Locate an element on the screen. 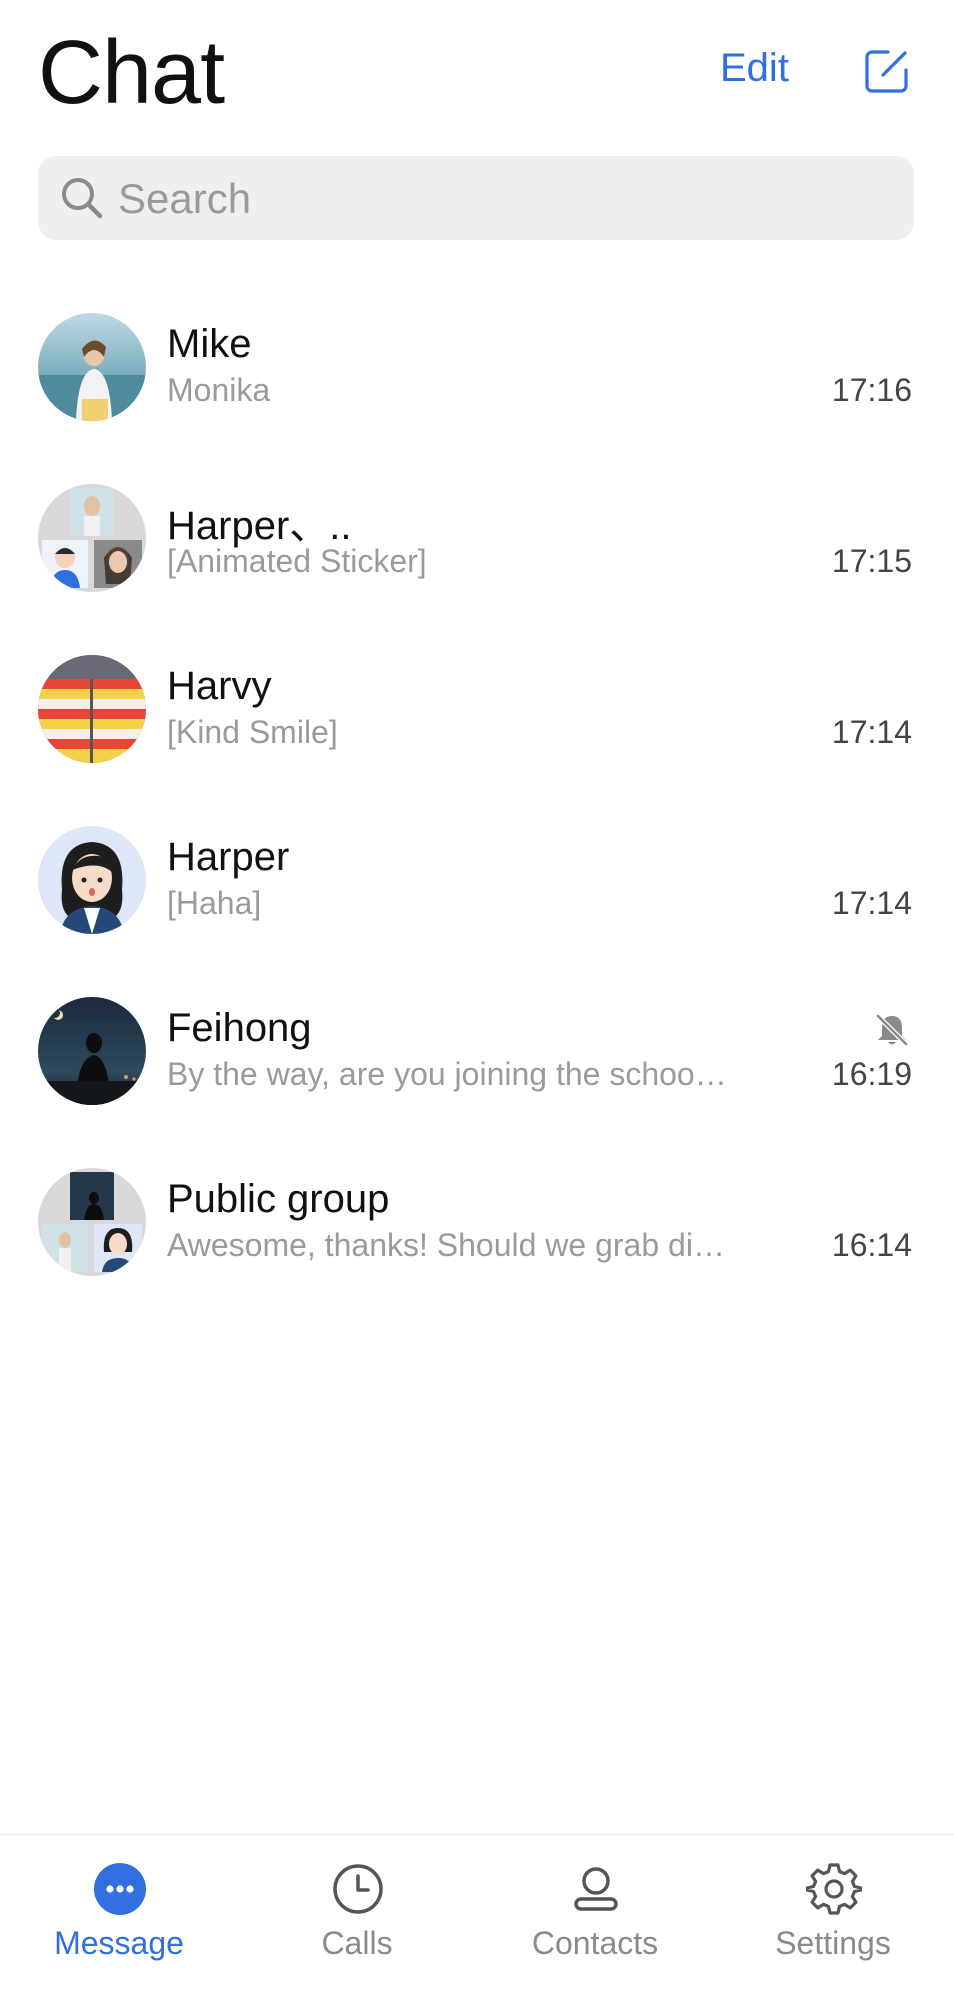 This screenshot has height=1991, width=954. page-title: Chat is located at coordinates (131, 73).